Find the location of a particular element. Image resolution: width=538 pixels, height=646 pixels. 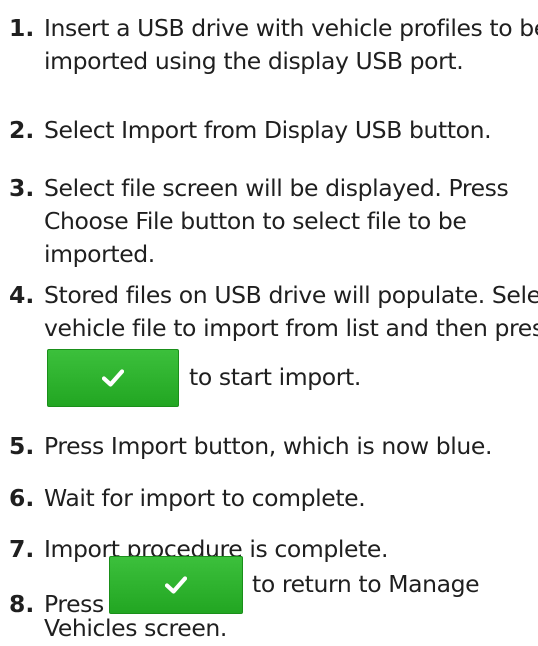

step-8-trailing-text: to return to Manage is located at coordinates (366, 584).